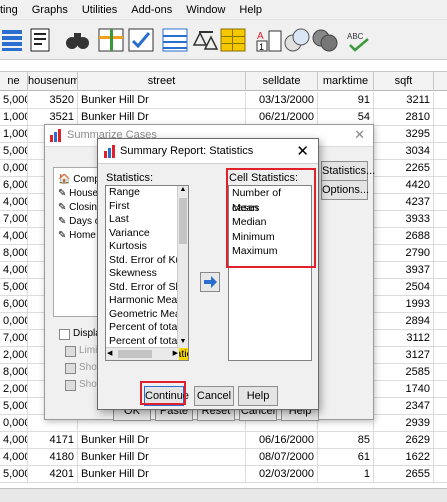  What do you see at coordinates (70, 351) in the screenshot?
I see `limit-checkbox` at bounding box center [70, 351].